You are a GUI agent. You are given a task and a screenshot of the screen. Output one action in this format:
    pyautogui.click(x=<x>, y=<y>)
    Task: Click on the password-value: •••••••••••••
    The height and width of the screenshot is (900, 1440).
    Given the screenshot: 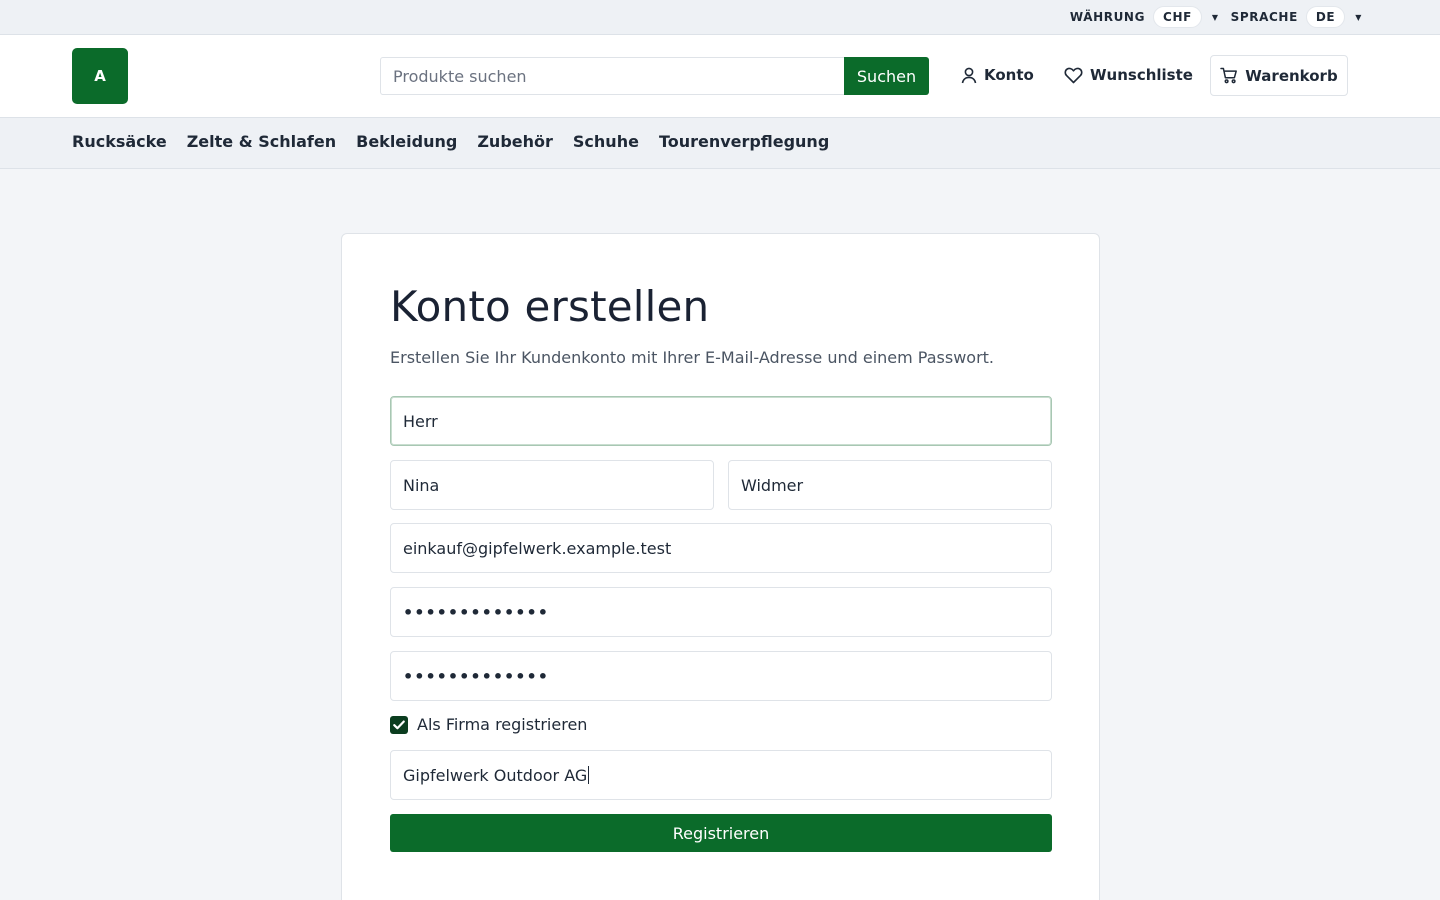 What is the action you would take?
    pyautogui.click(x=476, y=612)
    